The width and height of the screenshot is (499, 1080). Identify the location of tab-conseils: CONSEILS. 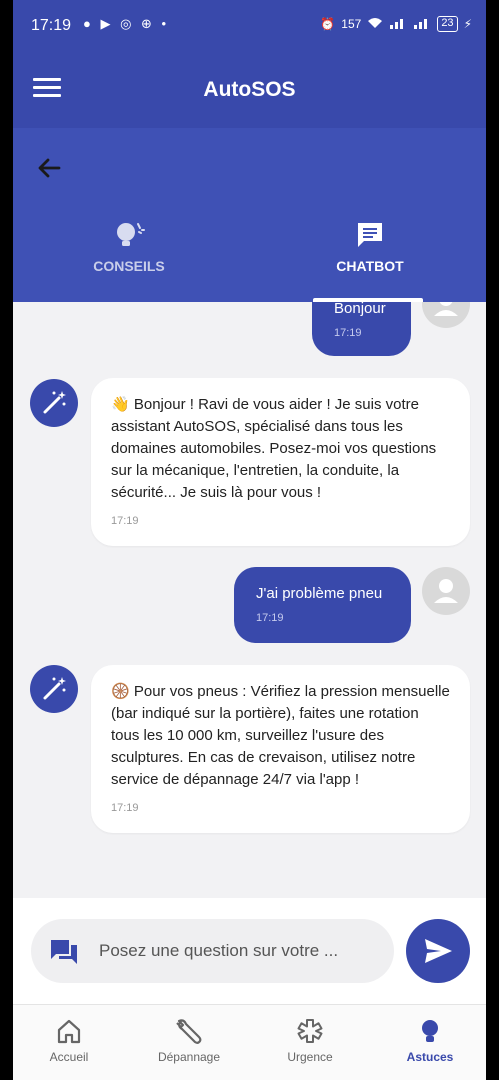
(129, 247).